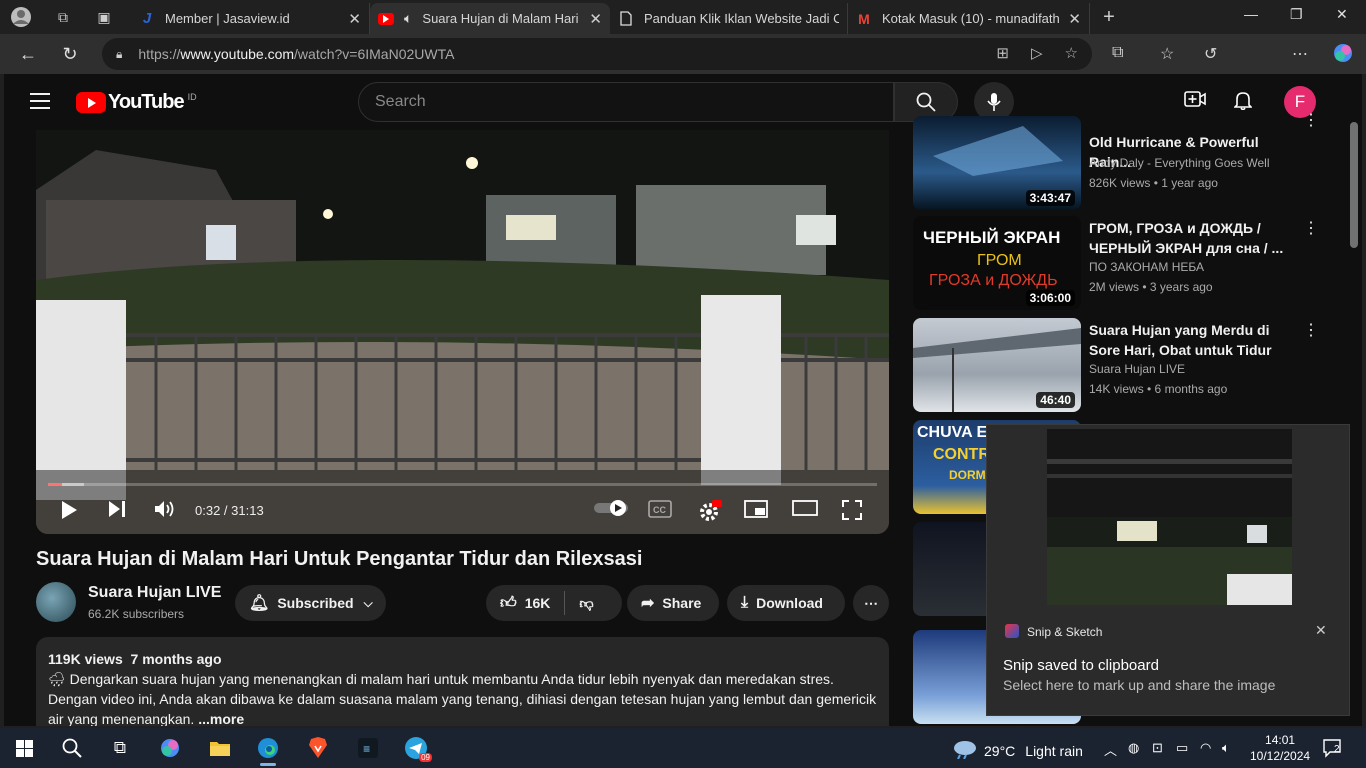 The width and height of the screenshot is (1366, 768). I want to click on close-window-icon: ✕, so click(1342, 14).